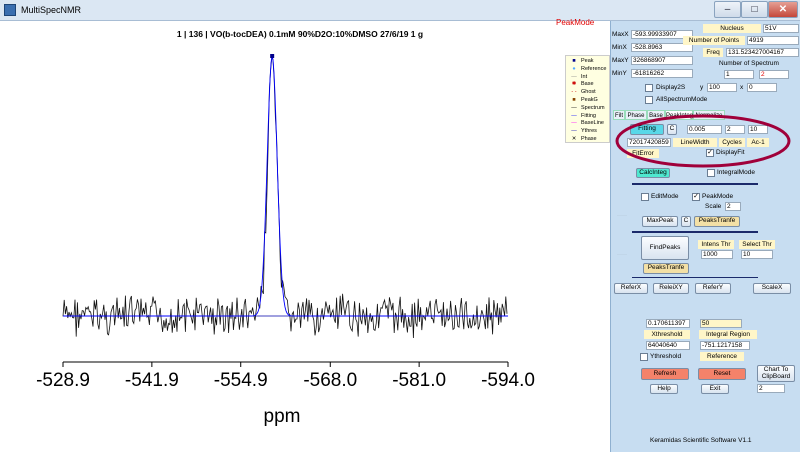 The width and height of the screenshot is (800, 452). Describe the element at coordinates (762, 87) in the screenshot. I see `x-field: 0` at that location.